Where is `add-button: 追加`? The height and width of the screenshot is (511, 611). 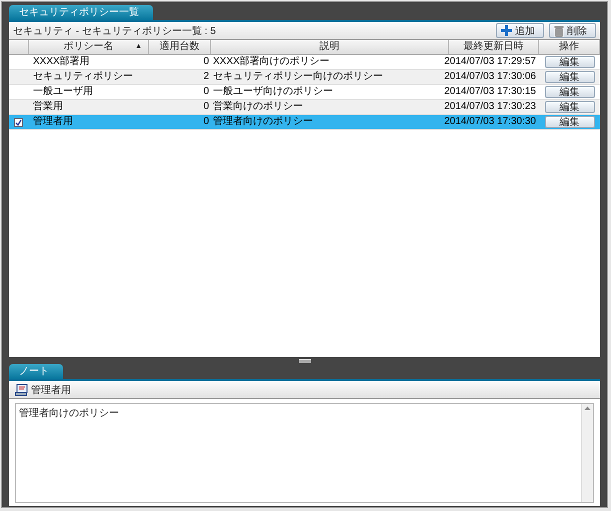
add-button: 追加 is located at coordinates (520, 30).